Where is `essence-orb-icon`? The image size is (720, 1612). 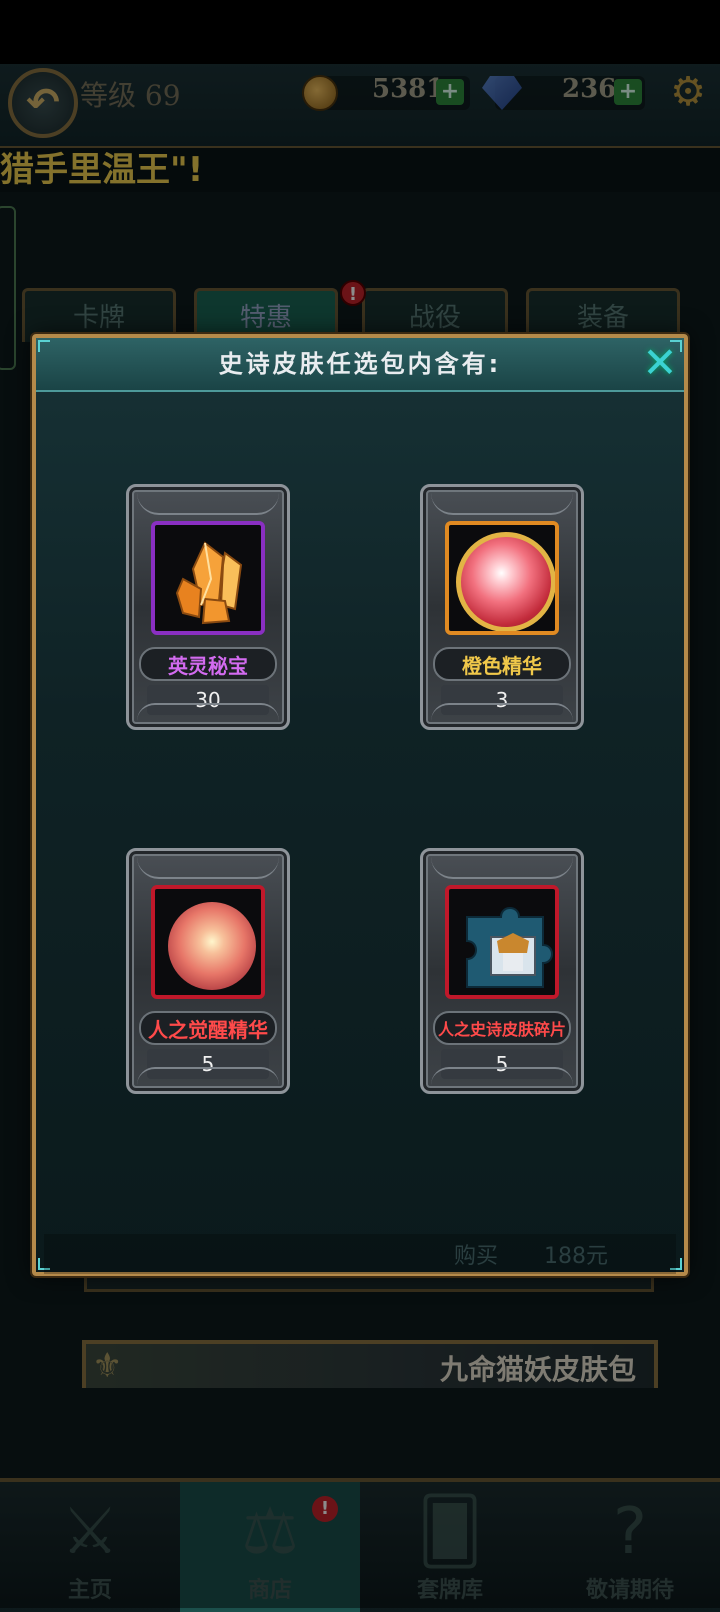
essence-orb-icon is located at coordinates (212, 946).